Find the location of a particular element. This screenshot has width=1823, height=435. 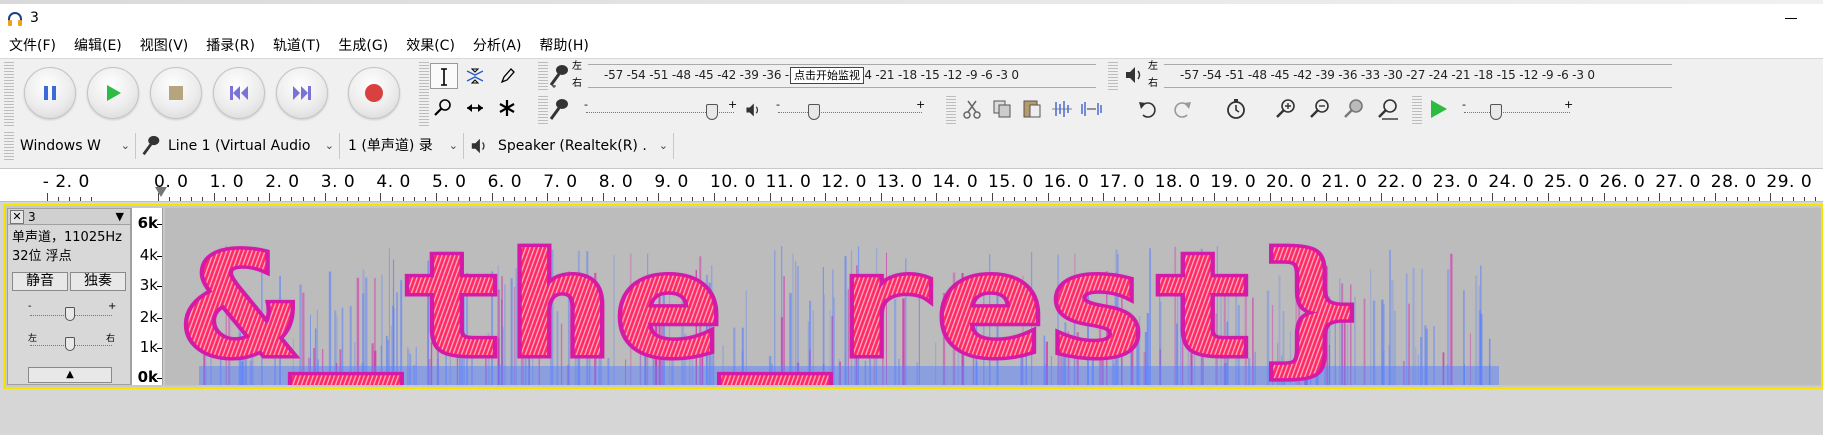

silence-audio-button is located at coordinates (1092, 109).